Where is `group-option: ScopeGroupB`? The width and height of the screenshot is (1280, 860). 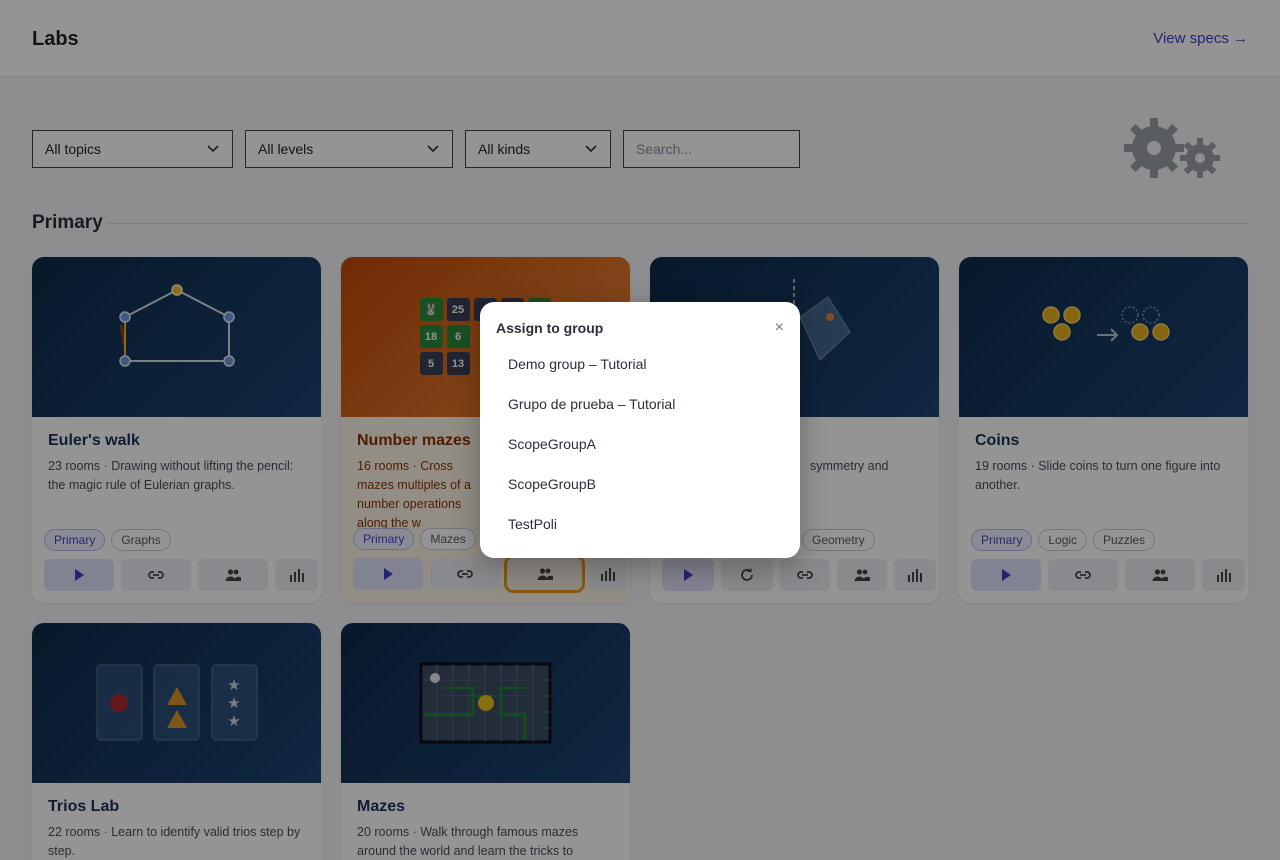 group-option: ScopeGroupB is located at coordinates (552, 484).